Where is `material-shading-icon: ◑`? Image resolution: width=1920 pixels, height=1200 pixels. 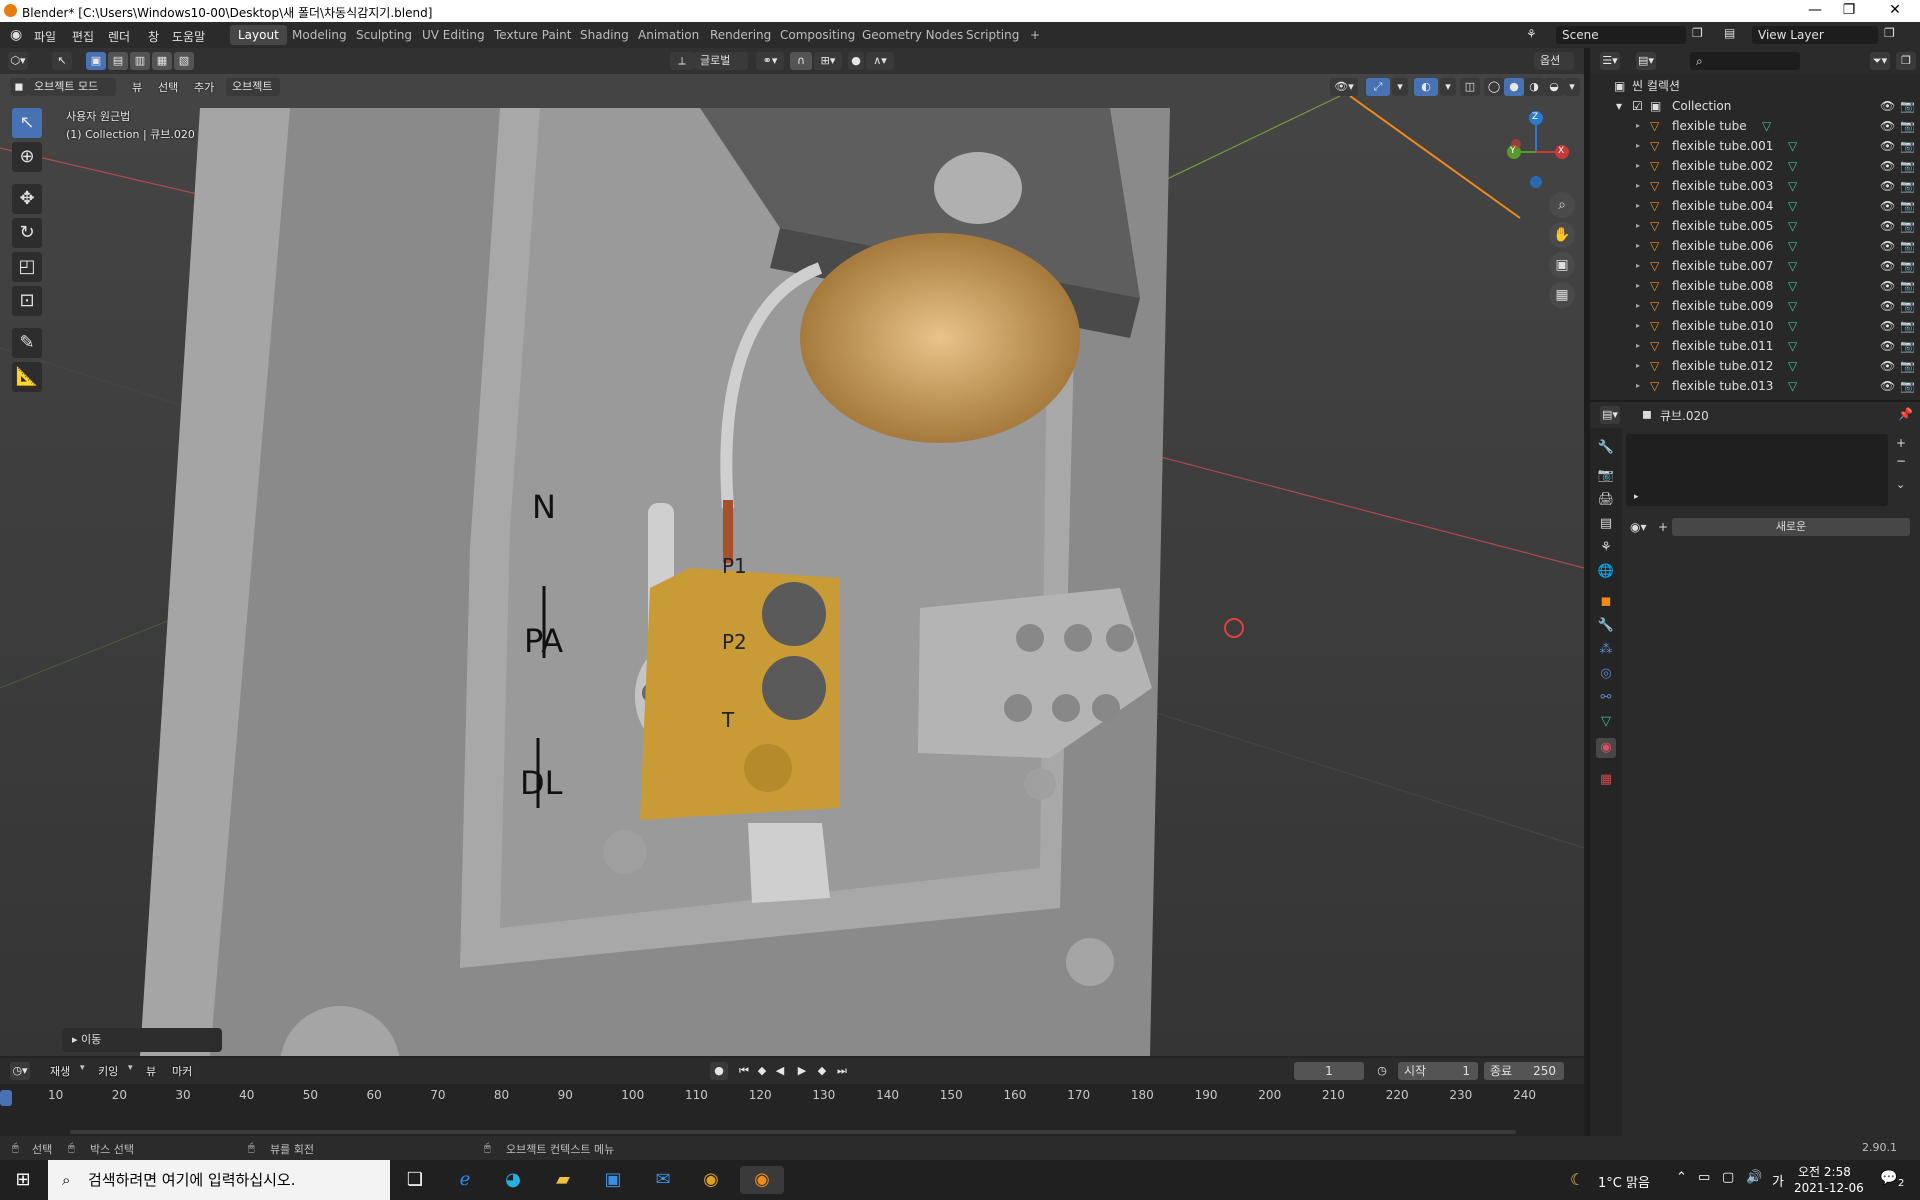 material-shading-icon: ◑ is located at coordinates (1534, 87).